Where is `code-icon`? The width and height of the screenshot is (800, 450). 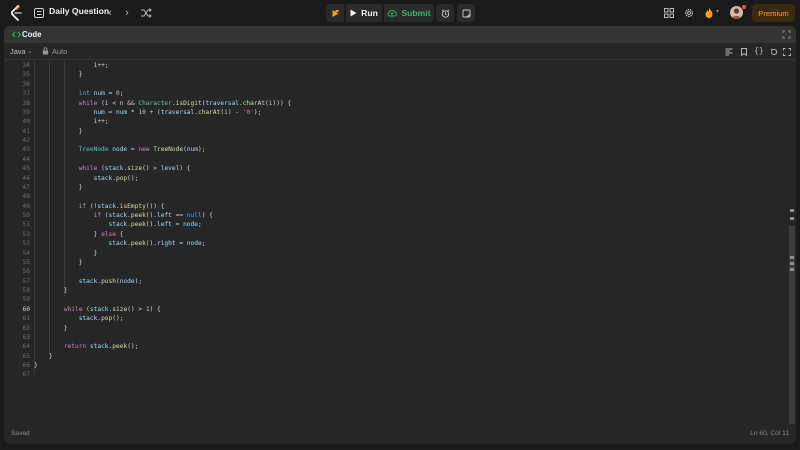
code-icon is located at coordinates (16, 34).